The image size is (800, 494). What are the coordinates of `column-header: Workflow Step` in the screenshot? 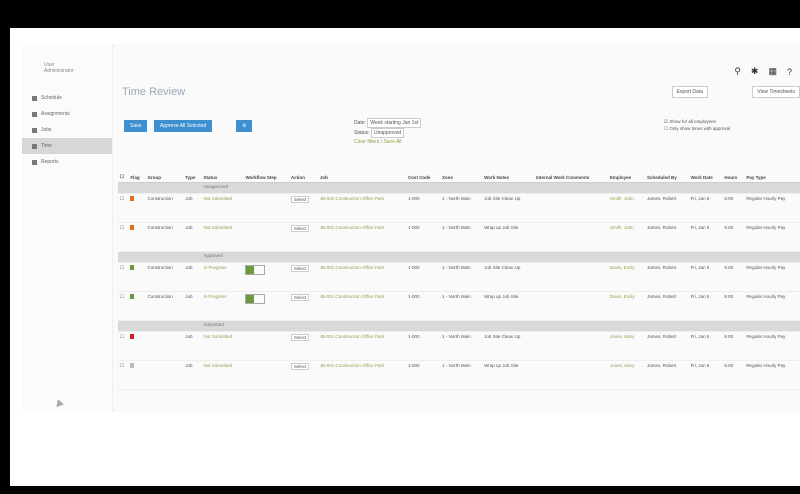 It's located at (266, 171).